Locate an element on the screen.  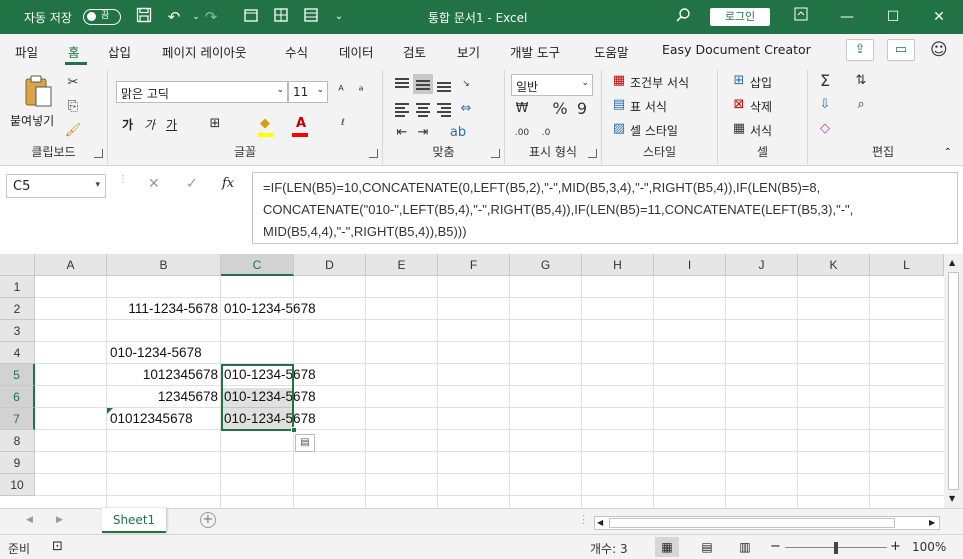
undo-icon: ↶ is located at coordinates (174, 17).